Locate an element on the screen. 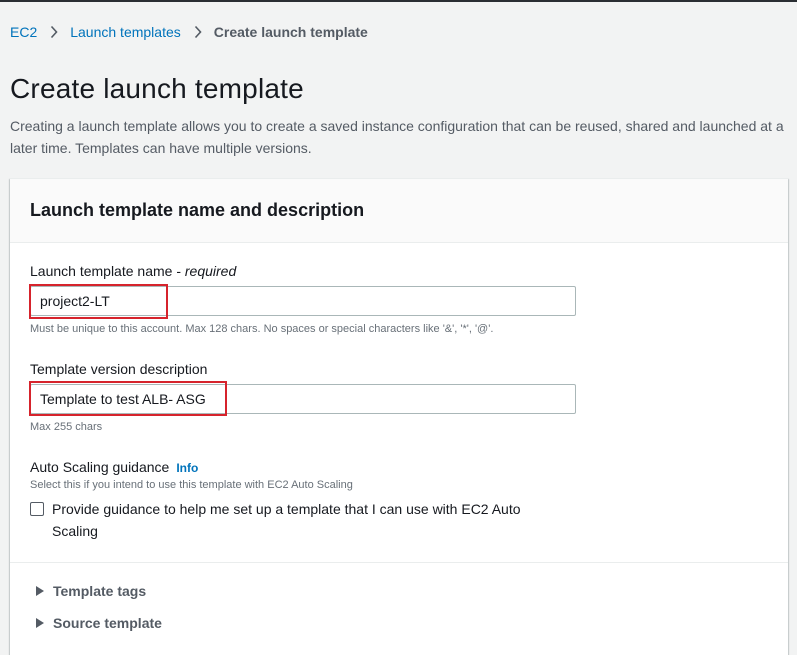 The width and height of the screenshot is (797, 655). panel-title: Launch template name and description is located at coordinates (197, 210).